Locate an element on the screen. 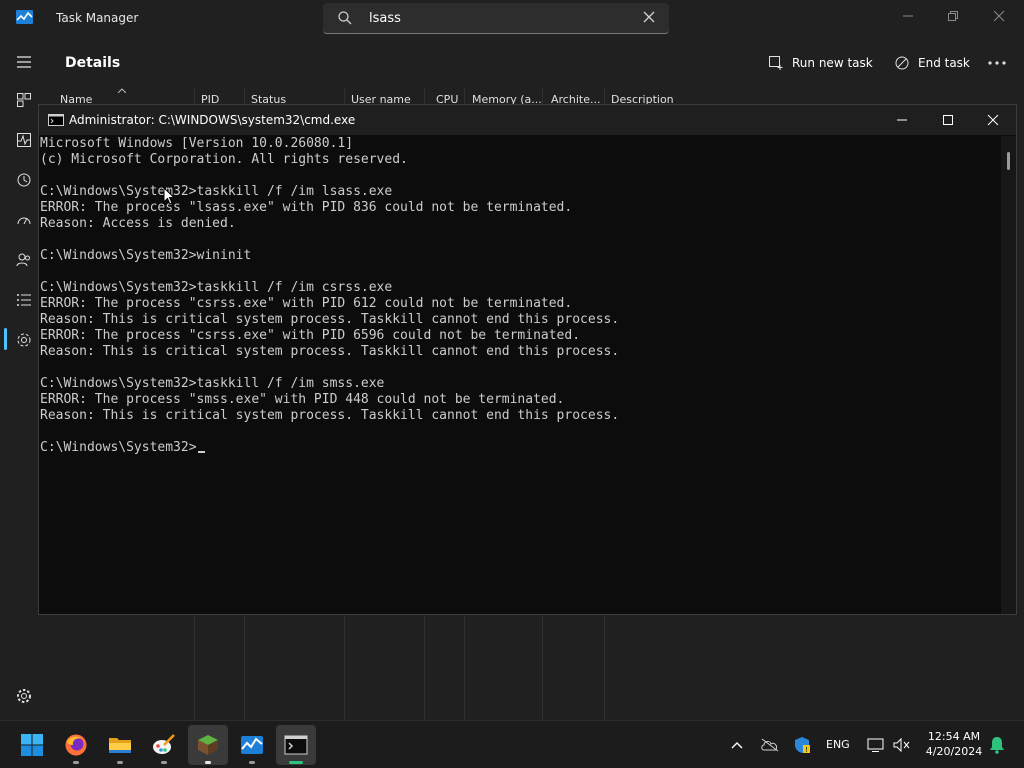 This screenshot has width=1024, height=768. cloud-offline-icon is located at coordinates (770, 745).